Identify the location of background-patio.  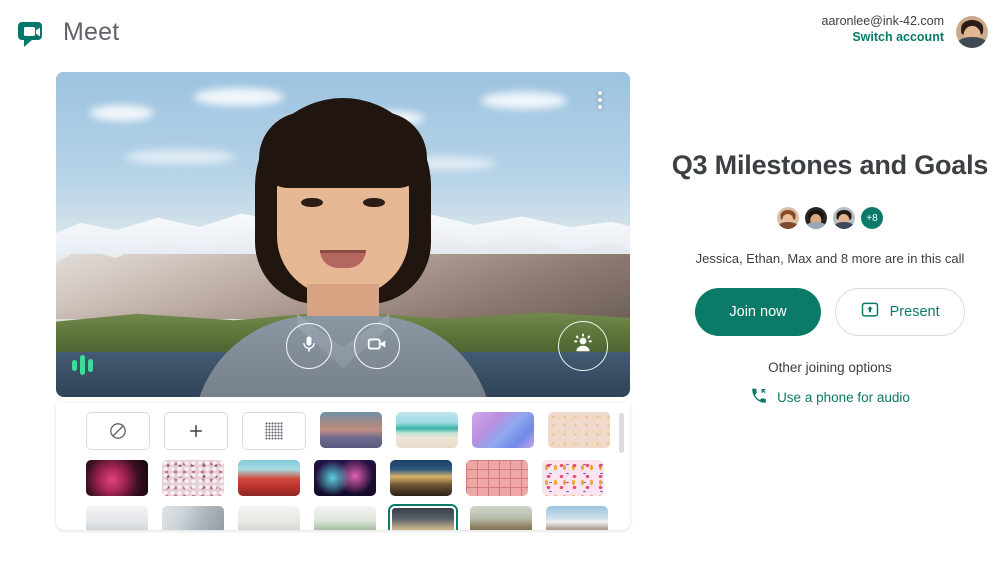
(421, 478).